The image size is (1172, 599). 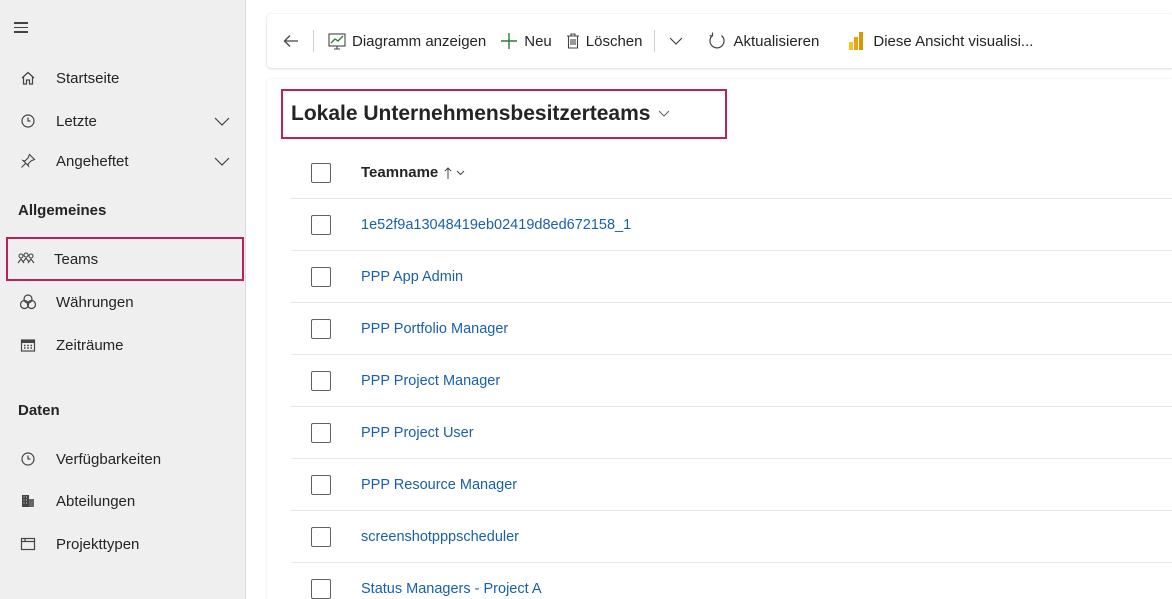 What do you see at coordinates (573, 41) in the screenshot?
I see `trash-icon` at bounding box center [573, 41].